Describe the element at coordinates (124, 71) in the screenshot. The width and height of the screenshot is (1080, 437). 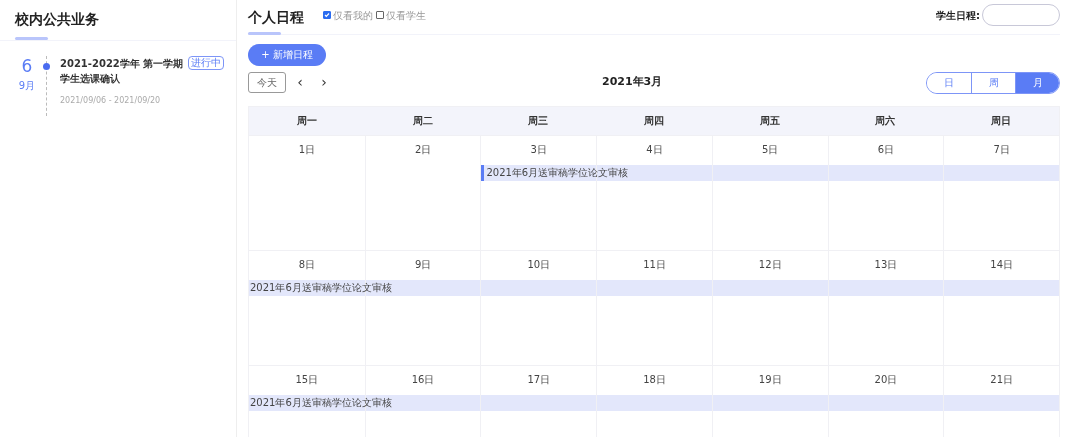
I see `task-title: 2021-2022学年 第一学期学生选课确认` at that location.